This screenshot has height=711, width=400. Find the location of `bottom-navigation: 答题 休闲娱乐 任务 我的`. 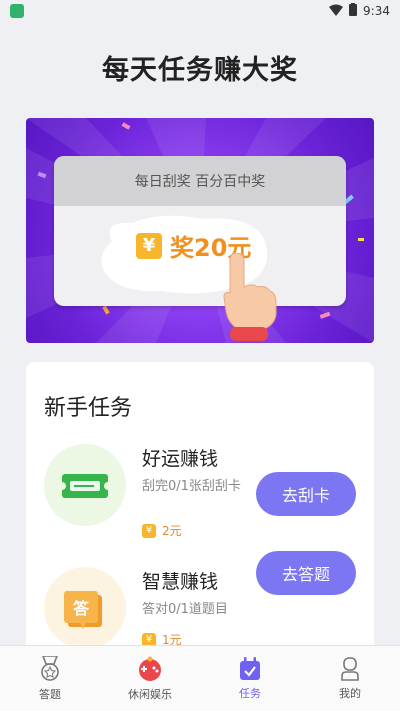

bottom-navigation: 答题 休闲娱乐 任务 我的 is located at coordinates (200, 678).